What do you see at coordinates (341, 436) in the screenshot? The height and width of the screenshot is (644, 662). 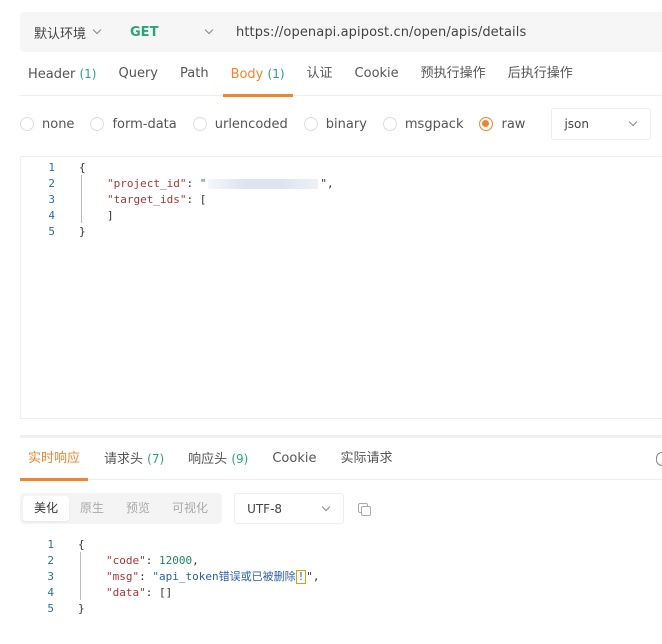 I see `panel-resize-divider` at bounding box center [341, 436].